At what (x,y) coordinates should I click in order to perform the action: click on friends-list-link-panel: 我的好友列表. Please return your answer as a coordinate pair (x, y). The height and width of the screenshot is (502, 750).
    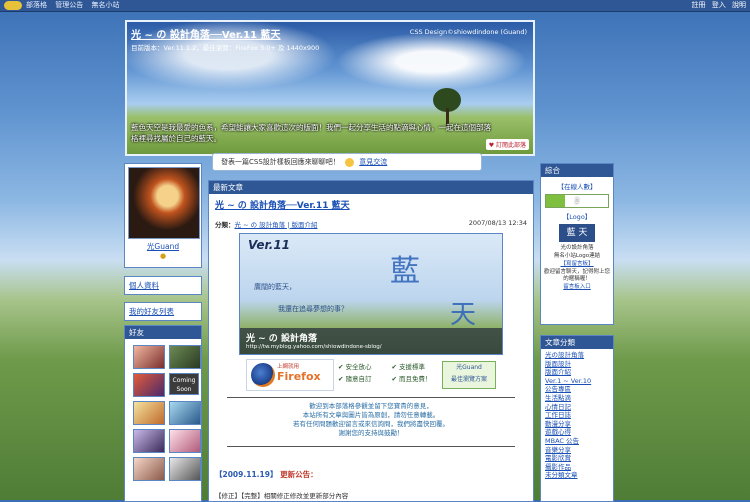
    Looking at the image, I should click on (163, 311).